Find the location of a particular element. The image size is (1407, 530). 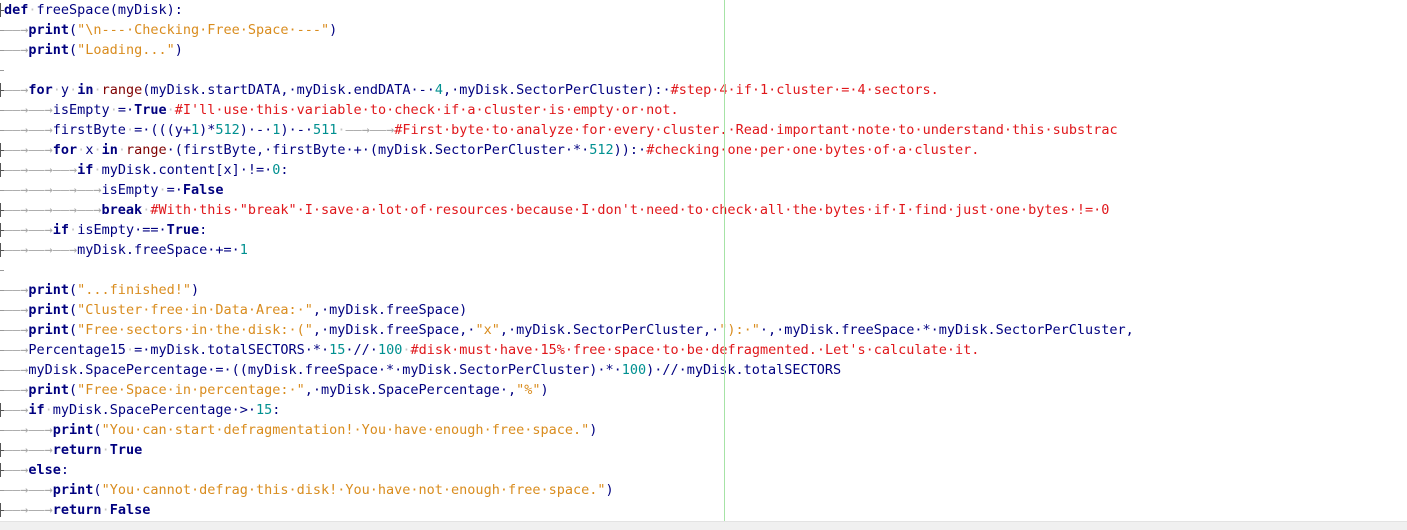

code-text: ——→——→——→if·myDisk.content[x]·!=·0: is located at coordinates (146, 170).